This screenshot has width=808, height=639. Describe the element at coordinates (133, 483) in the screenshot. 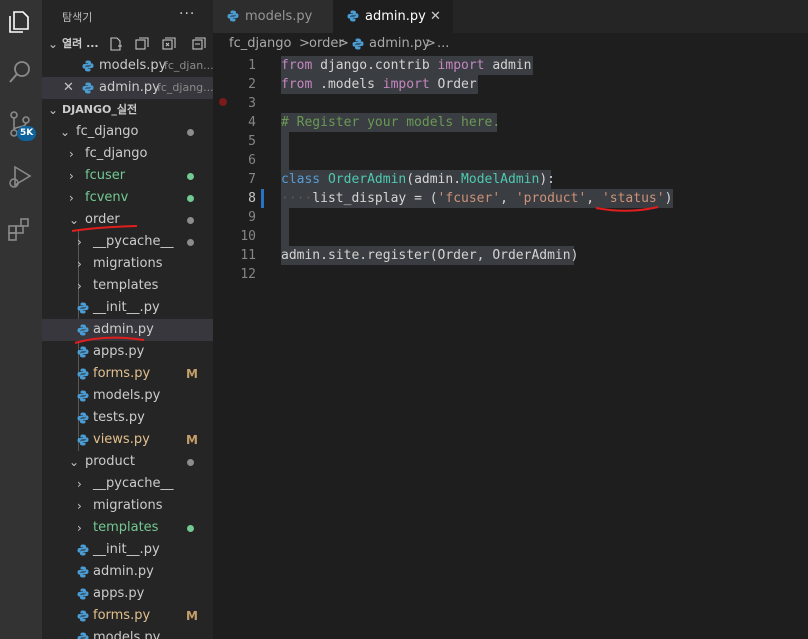

I see `tree-item-label: __pycache__` at that location.